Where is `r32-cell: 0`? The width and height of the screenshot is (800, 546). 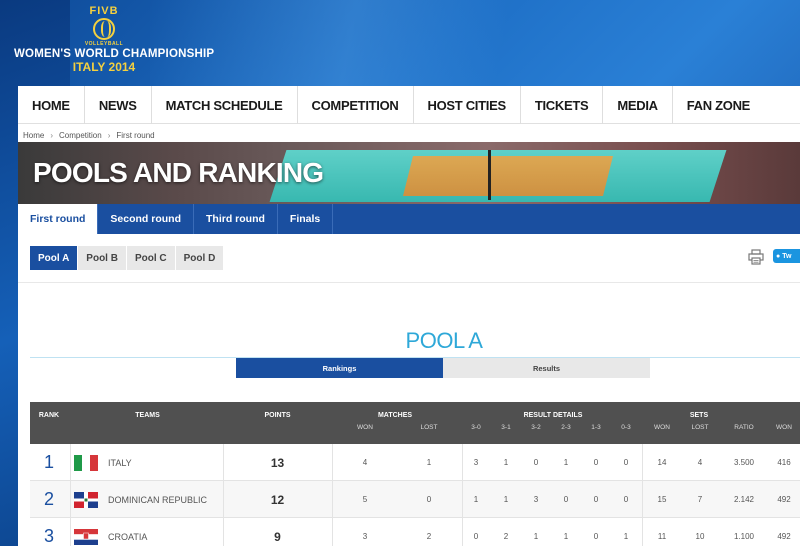
r32-cell: 0 is located at coordinates (536, 462).